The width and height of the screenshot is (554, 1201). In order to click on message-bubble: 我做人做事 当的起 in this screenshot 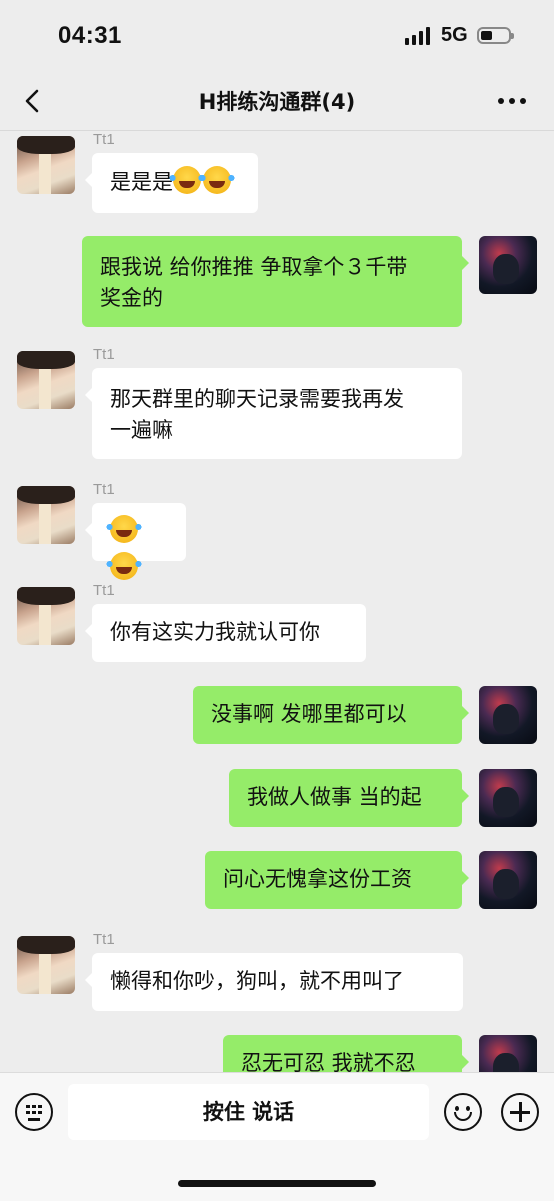, I will do `click(349, 798)`.